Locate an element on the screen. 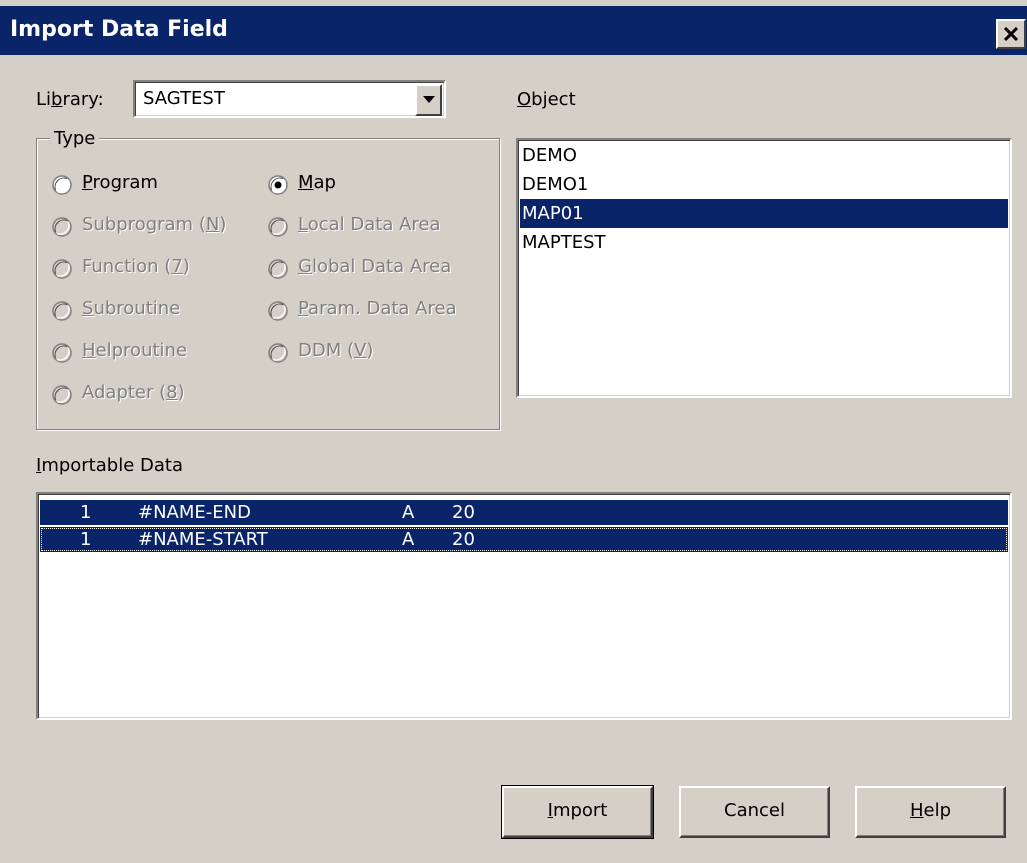 The height and width of the screenshot is (863, 1027). label-text: Subprogram ( is located at coordinates (144, 224).